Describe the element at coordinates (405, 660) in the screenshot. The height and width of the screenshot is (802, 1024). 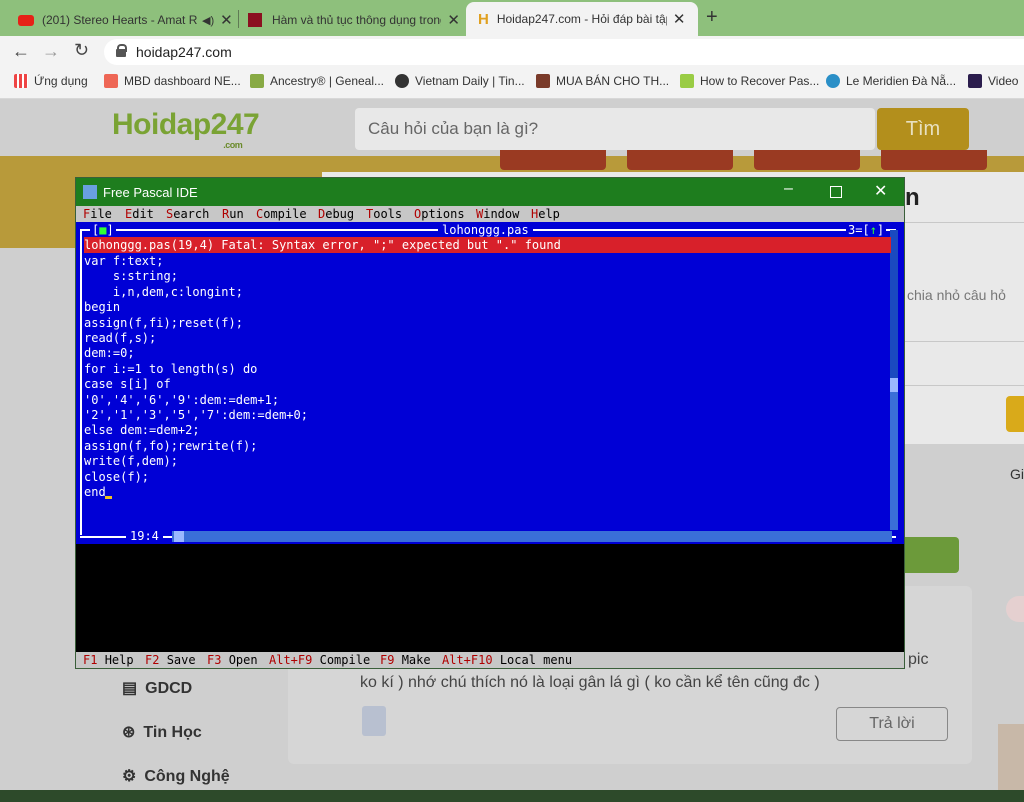
I see `status-f9-make: F9 Make` at that location.